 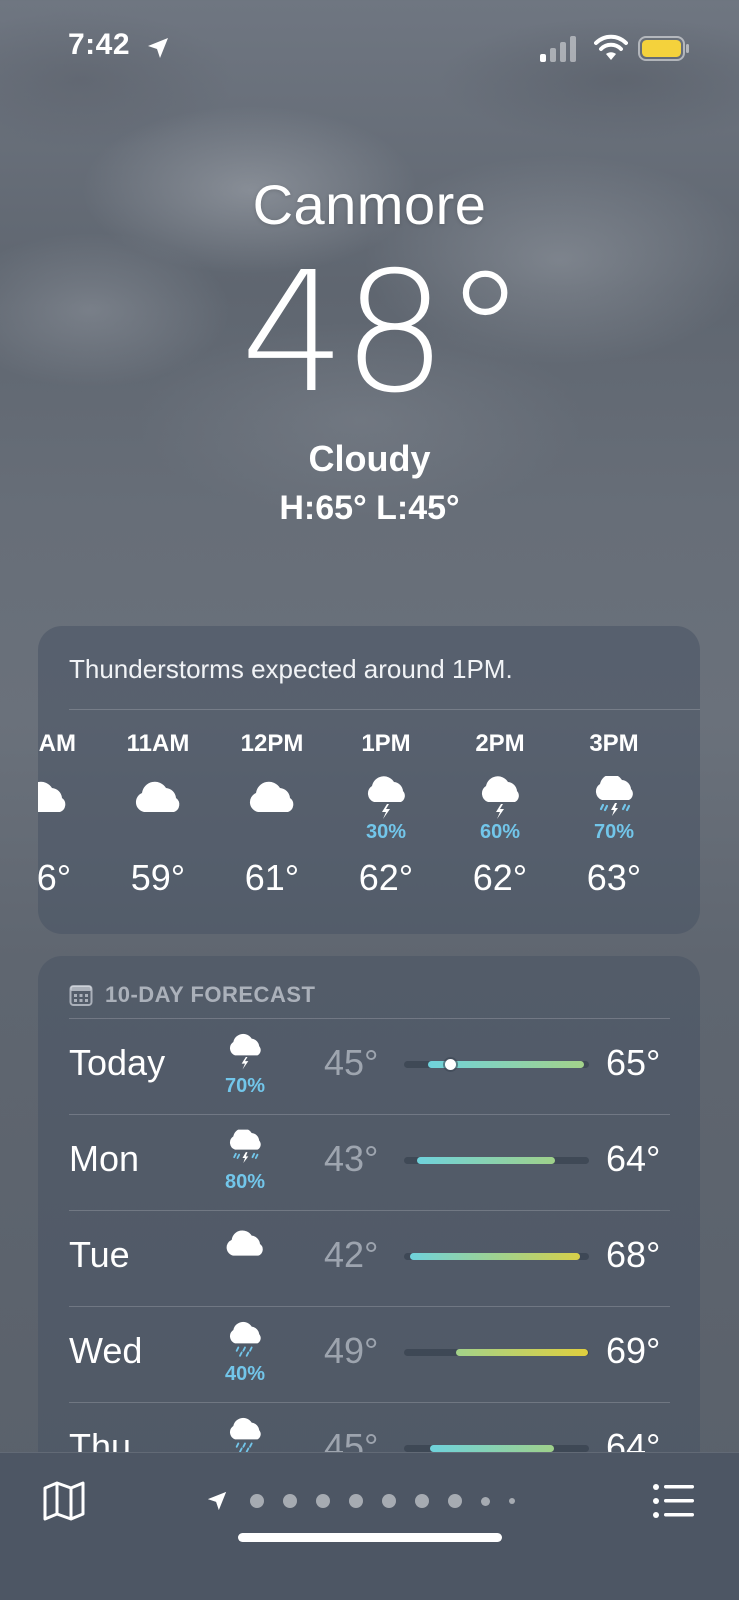 I want to click on day-precip: 70%, so click(x=245, y=1086).